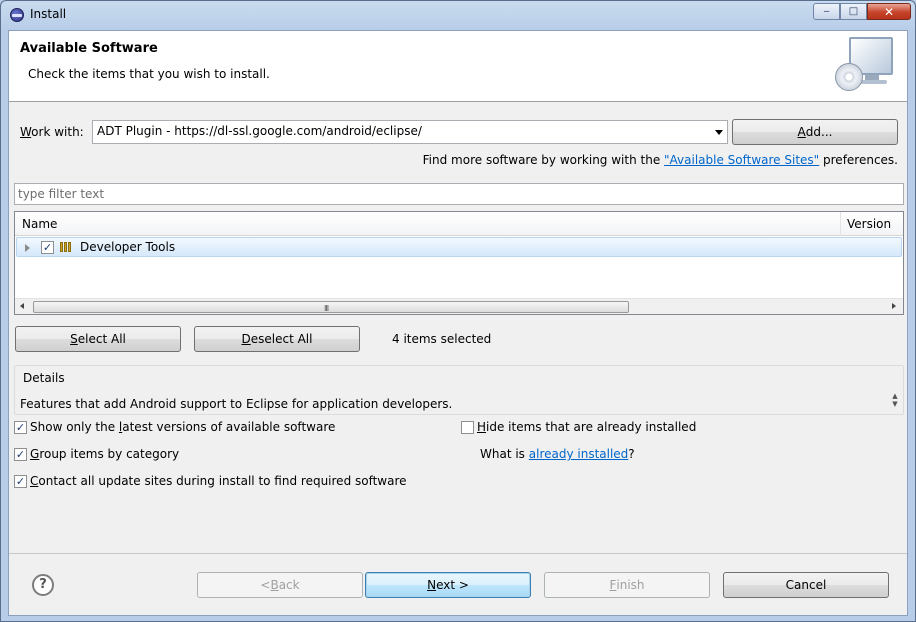 This screenshot has height=622, width=916. What do you see at coordinates (806, 585) in the screenshot?
I see `cancel-button: Cancel` at bounding box center [806, 585].